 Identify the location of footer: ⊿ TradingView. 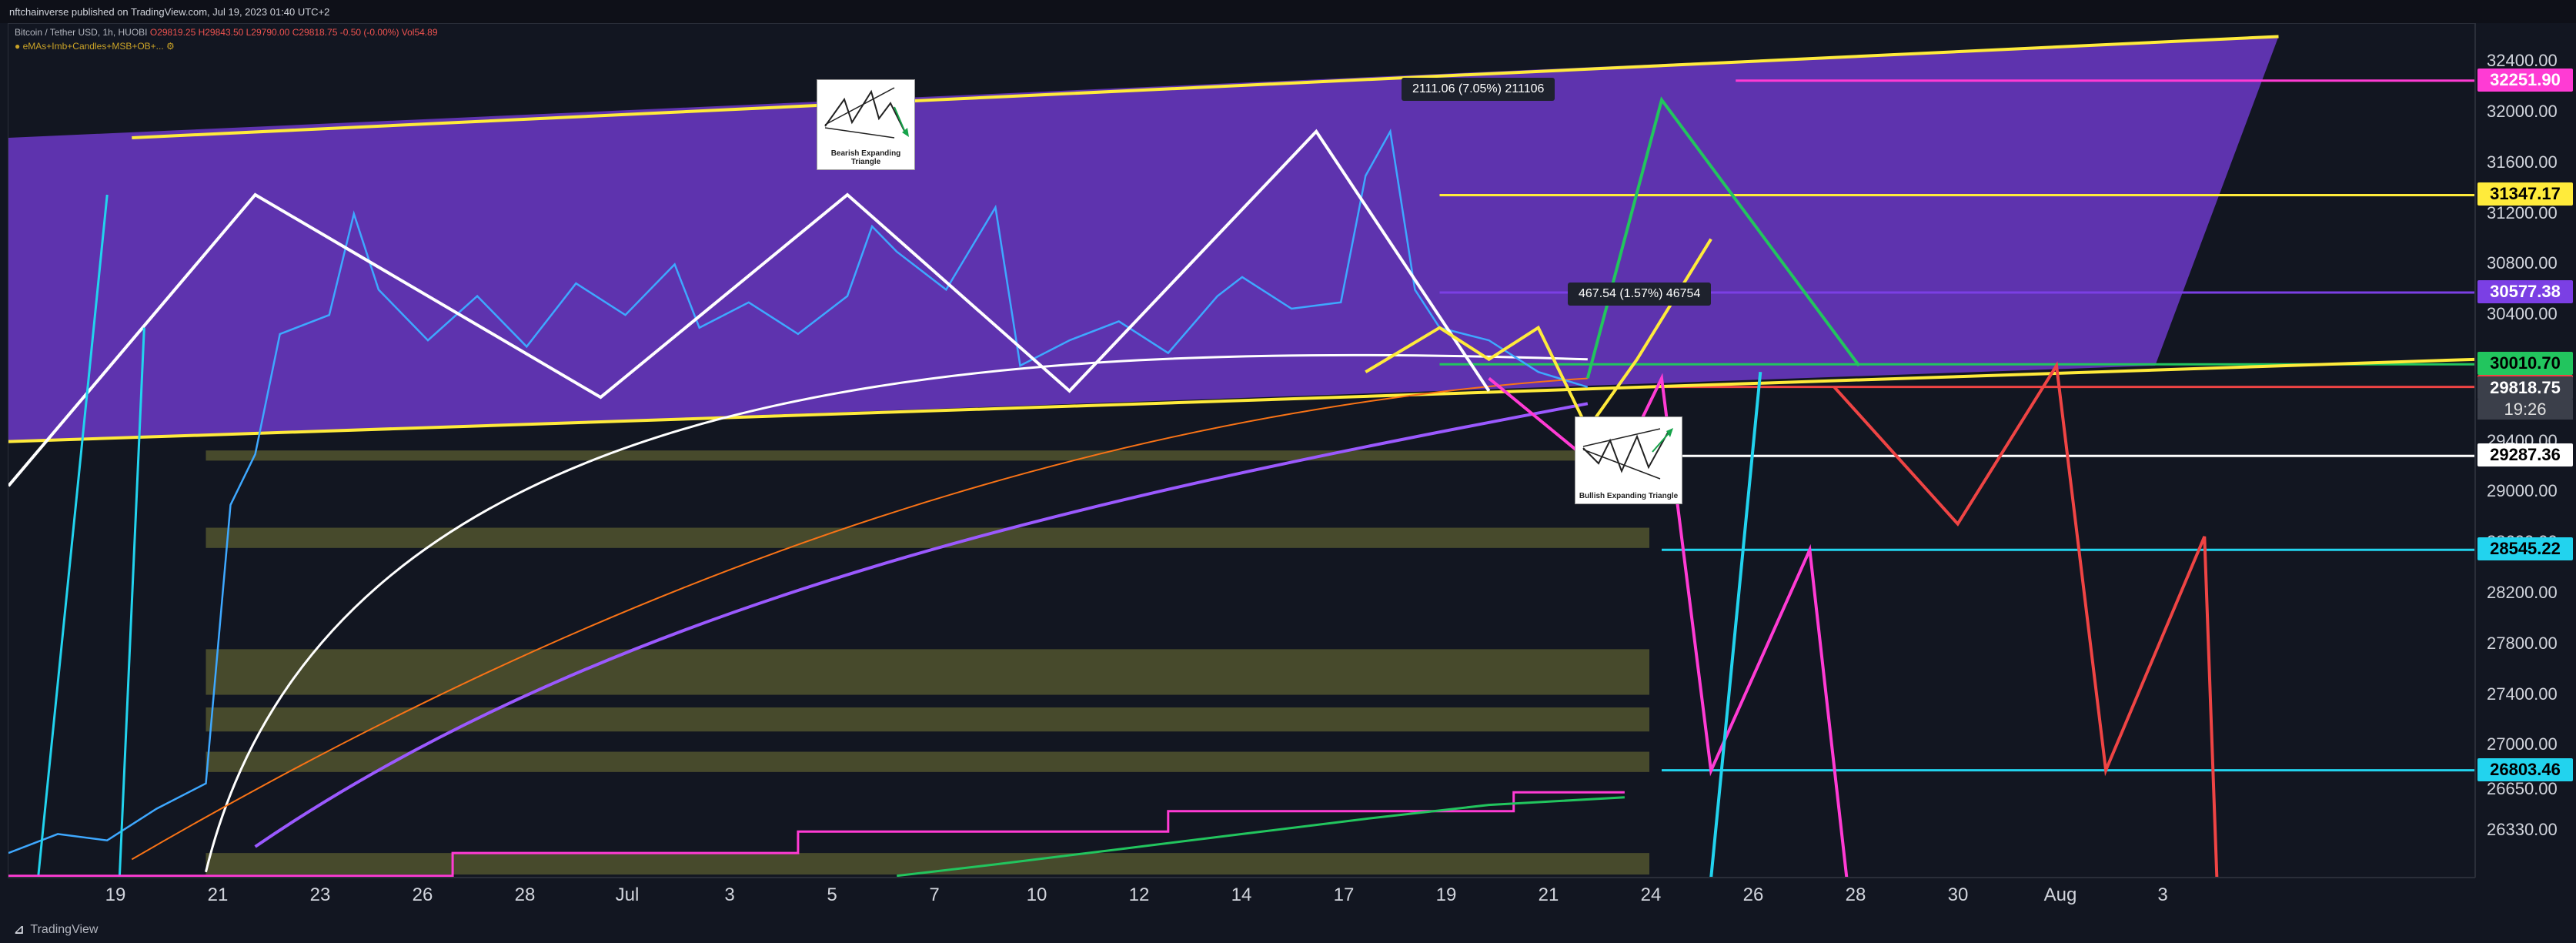
(1288, 929).